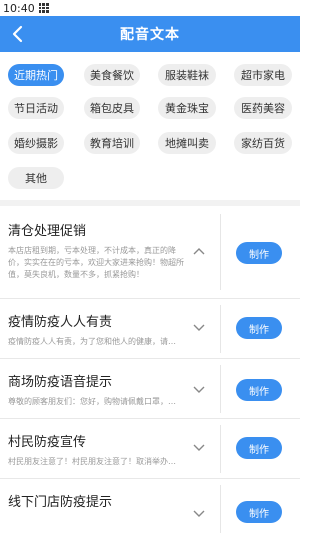  Describe the element at coordinates (263, 143) in the screenshot. I see `tag-home-textiles: 家纺百货` at that location.